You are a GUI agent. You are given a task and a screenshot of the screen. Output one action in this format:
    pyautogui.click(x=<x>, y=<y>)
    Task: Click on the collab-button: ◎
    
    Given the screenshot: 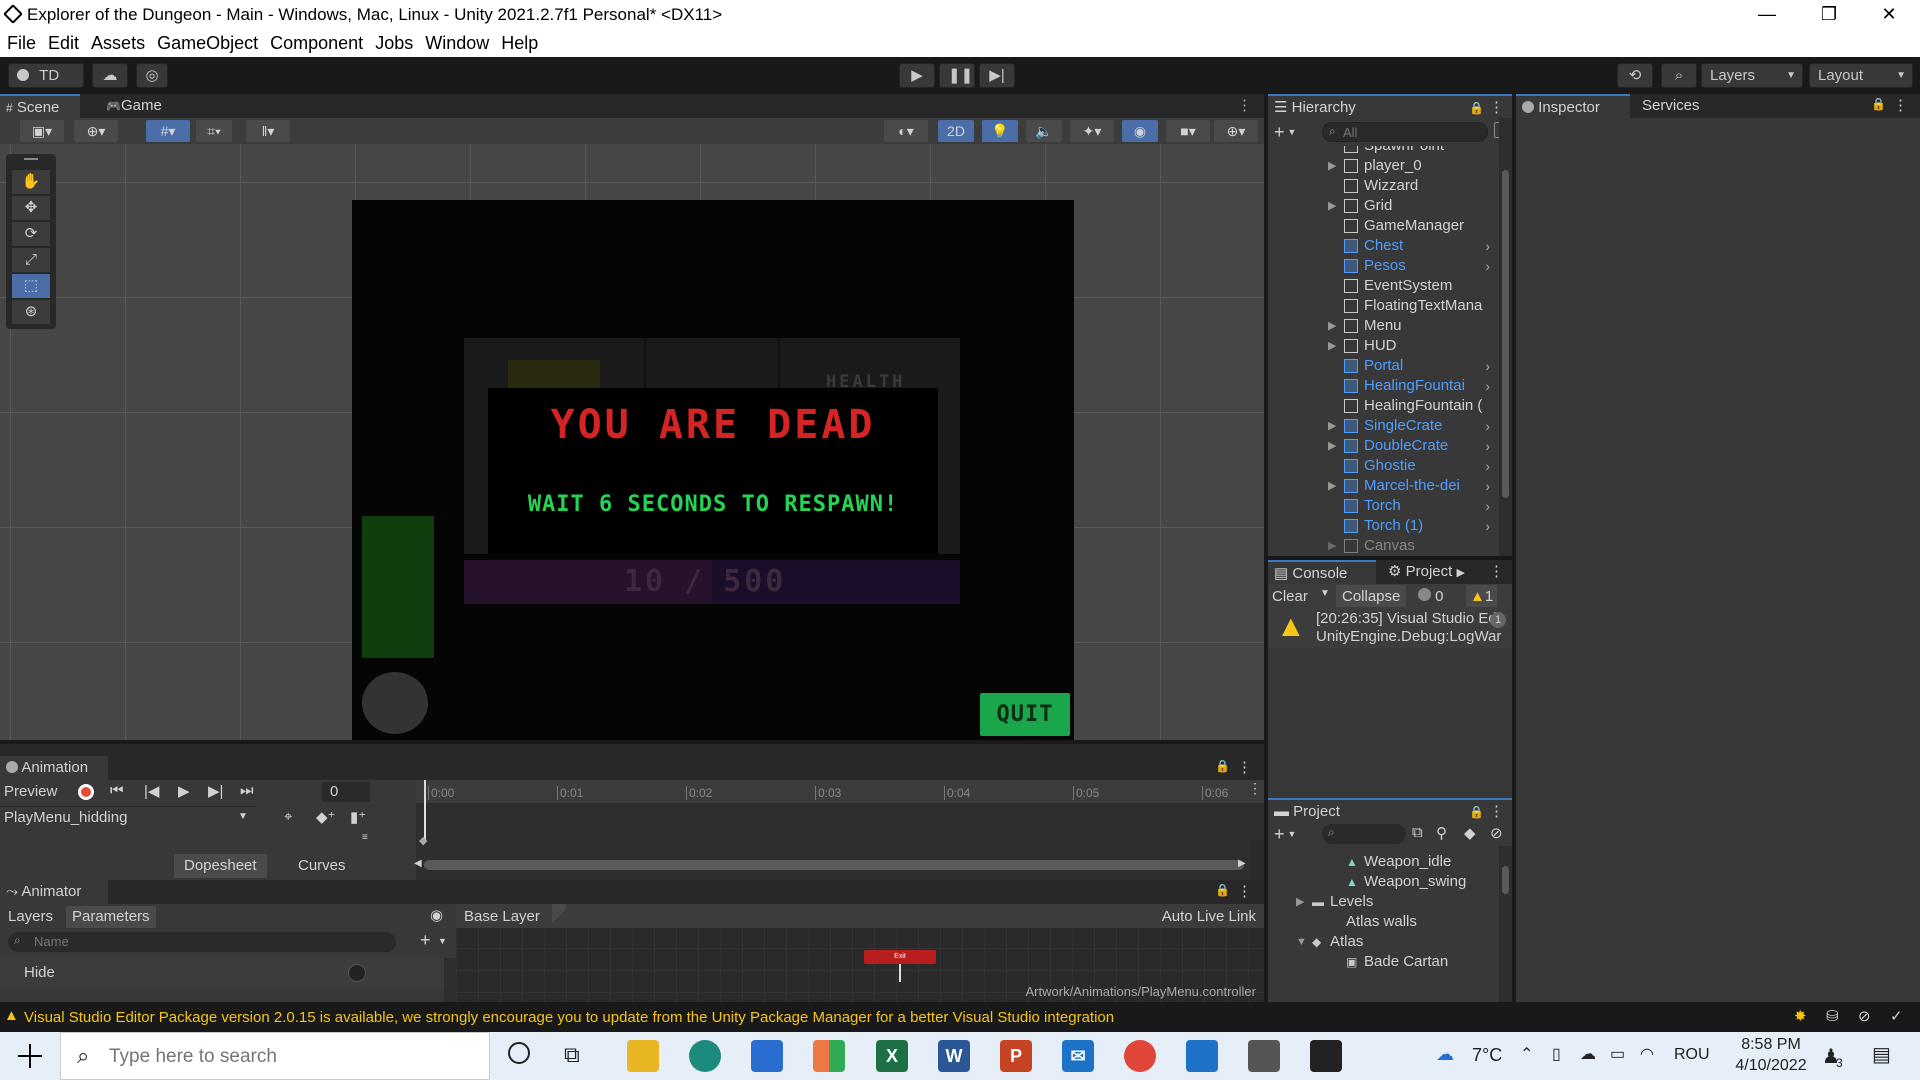 What is the action you would take?
    pyautogui.click(x=152, y=75)
    